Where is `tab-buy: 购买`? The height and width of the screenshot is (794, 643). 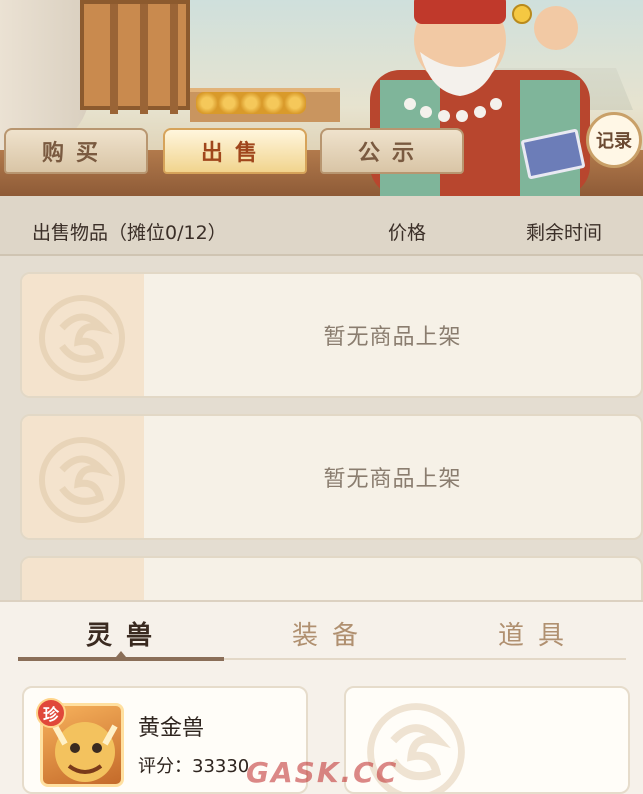
tab-buy: 购买 is located at coordinates (76, 151).